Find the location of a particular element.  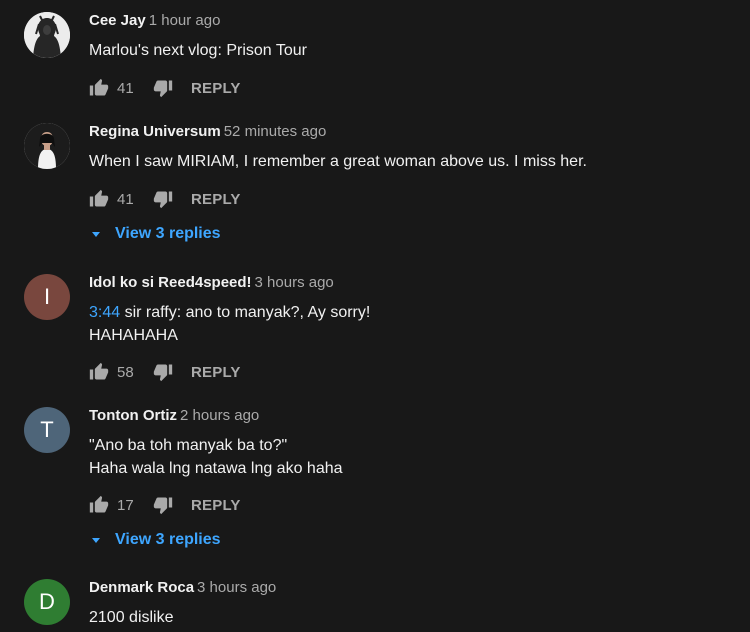

comment-text: 2100 dislike is located at coordinates (409, 617).